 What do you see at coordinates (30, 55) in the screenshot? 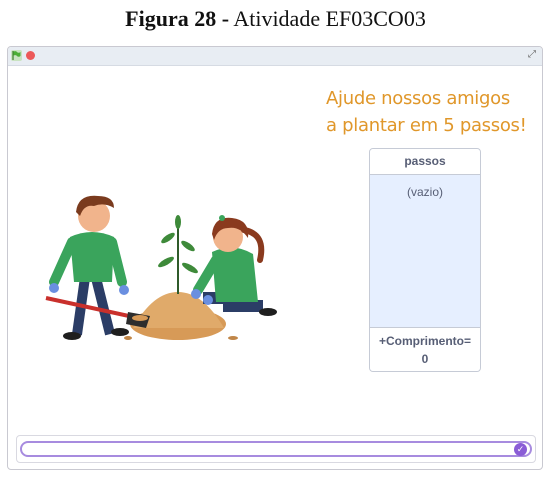
I see `stop-icon` at bounding box center [30, 55].